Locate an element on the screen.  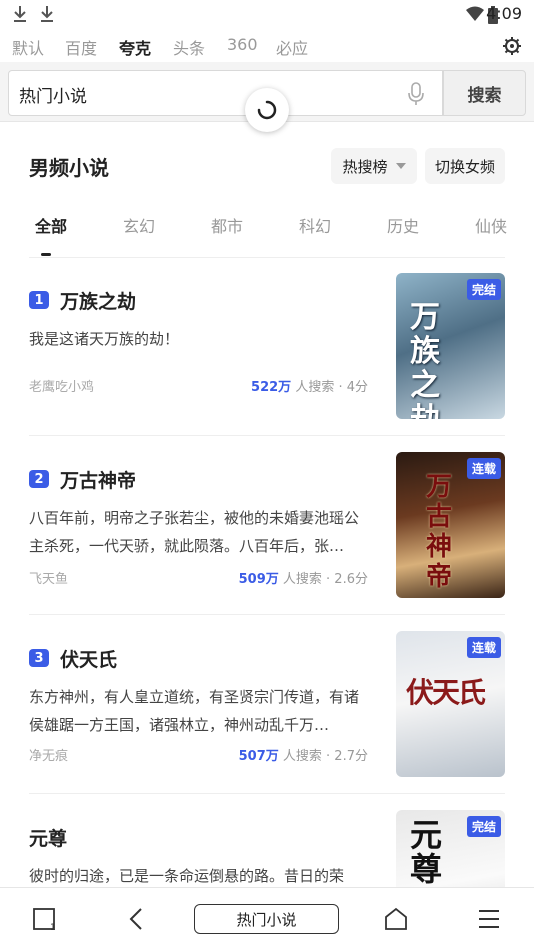
address-bar: 热门小说 is located at coordinates (266, 919).